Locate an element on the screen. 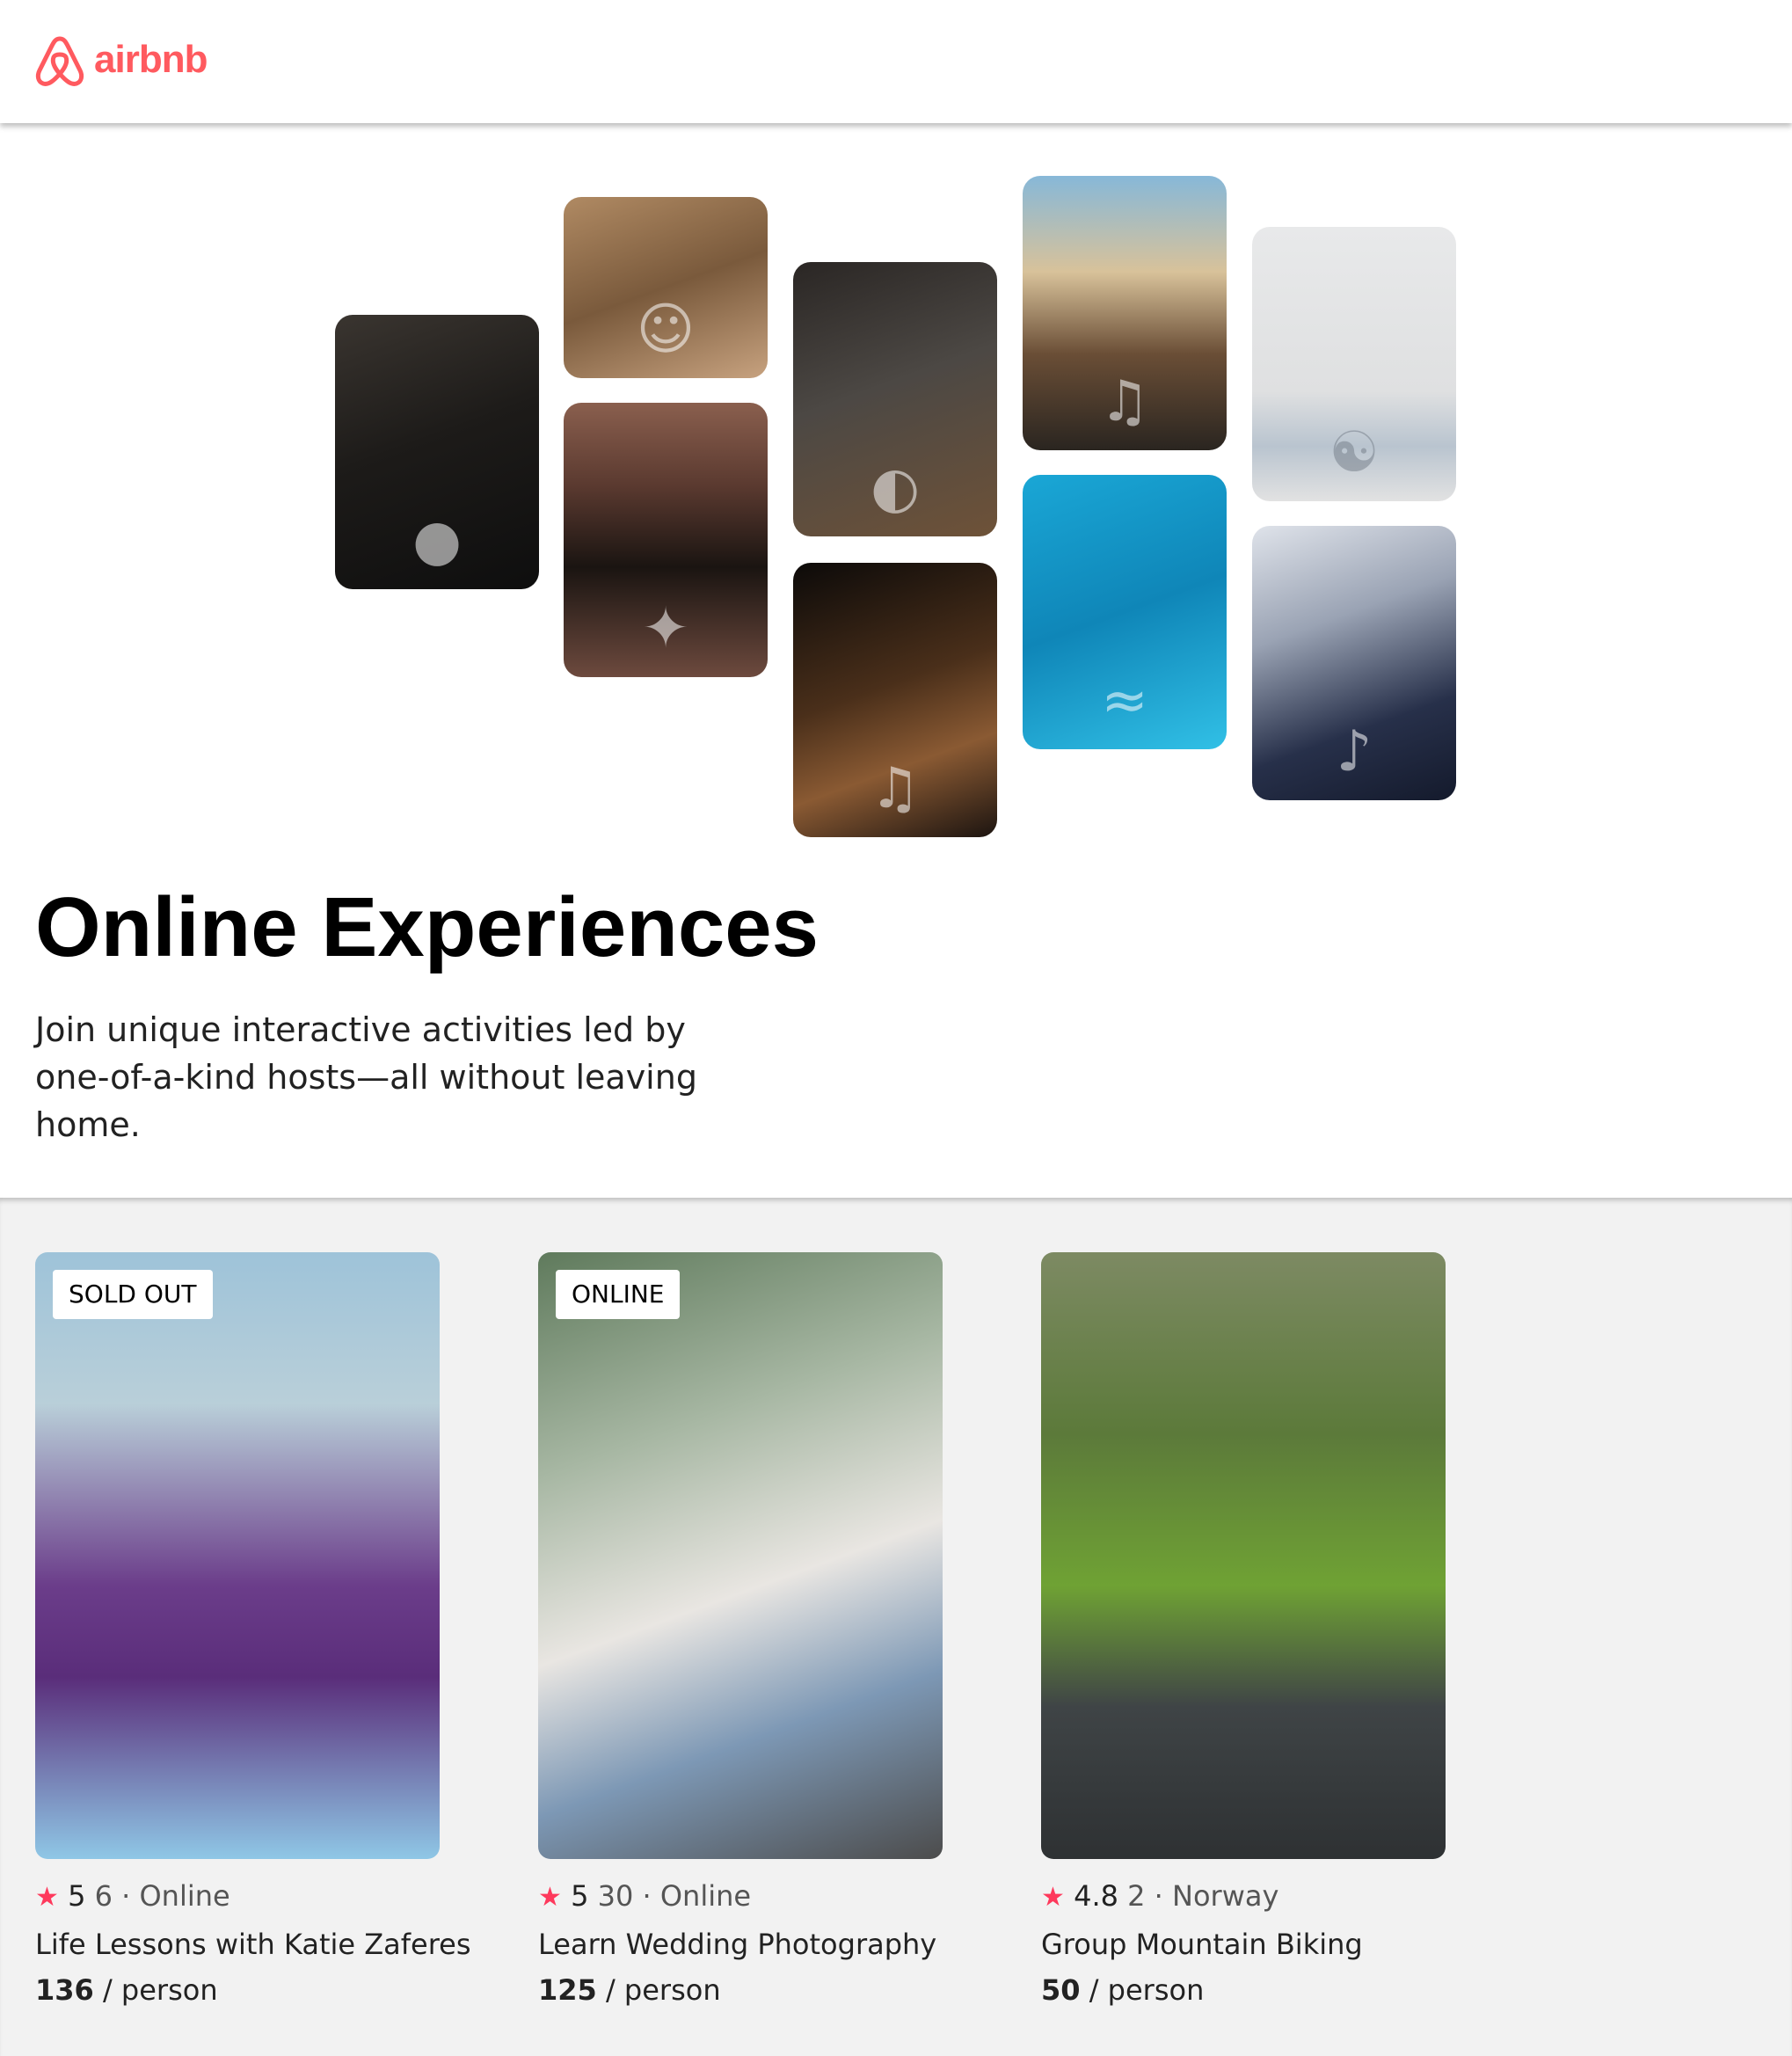 This screenshot has height=2056, width=1792. dancer-icon: ✦ is located at coordinates (665, 628).